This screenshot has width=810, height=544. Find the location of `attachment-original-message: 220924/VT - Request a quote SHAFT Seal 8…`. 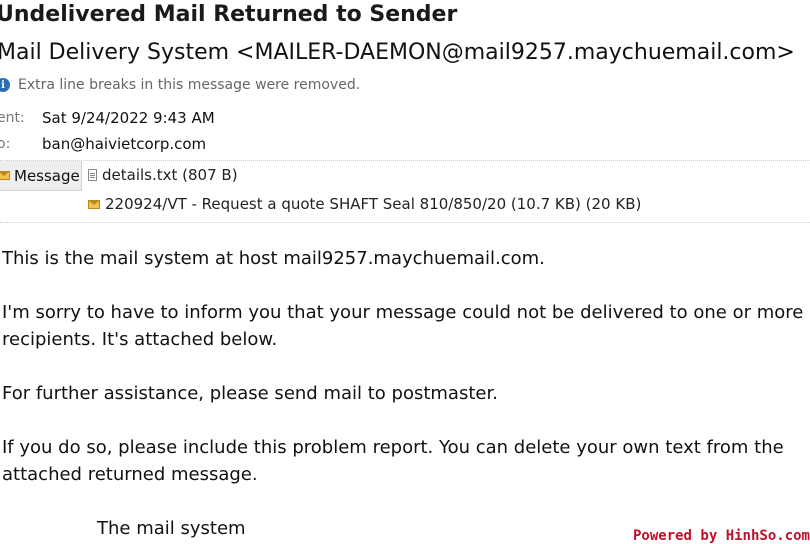

attachment-original-message: 220924/VT - Request a quote SHAFT Seal 8… is located at coordinates (364, 204).